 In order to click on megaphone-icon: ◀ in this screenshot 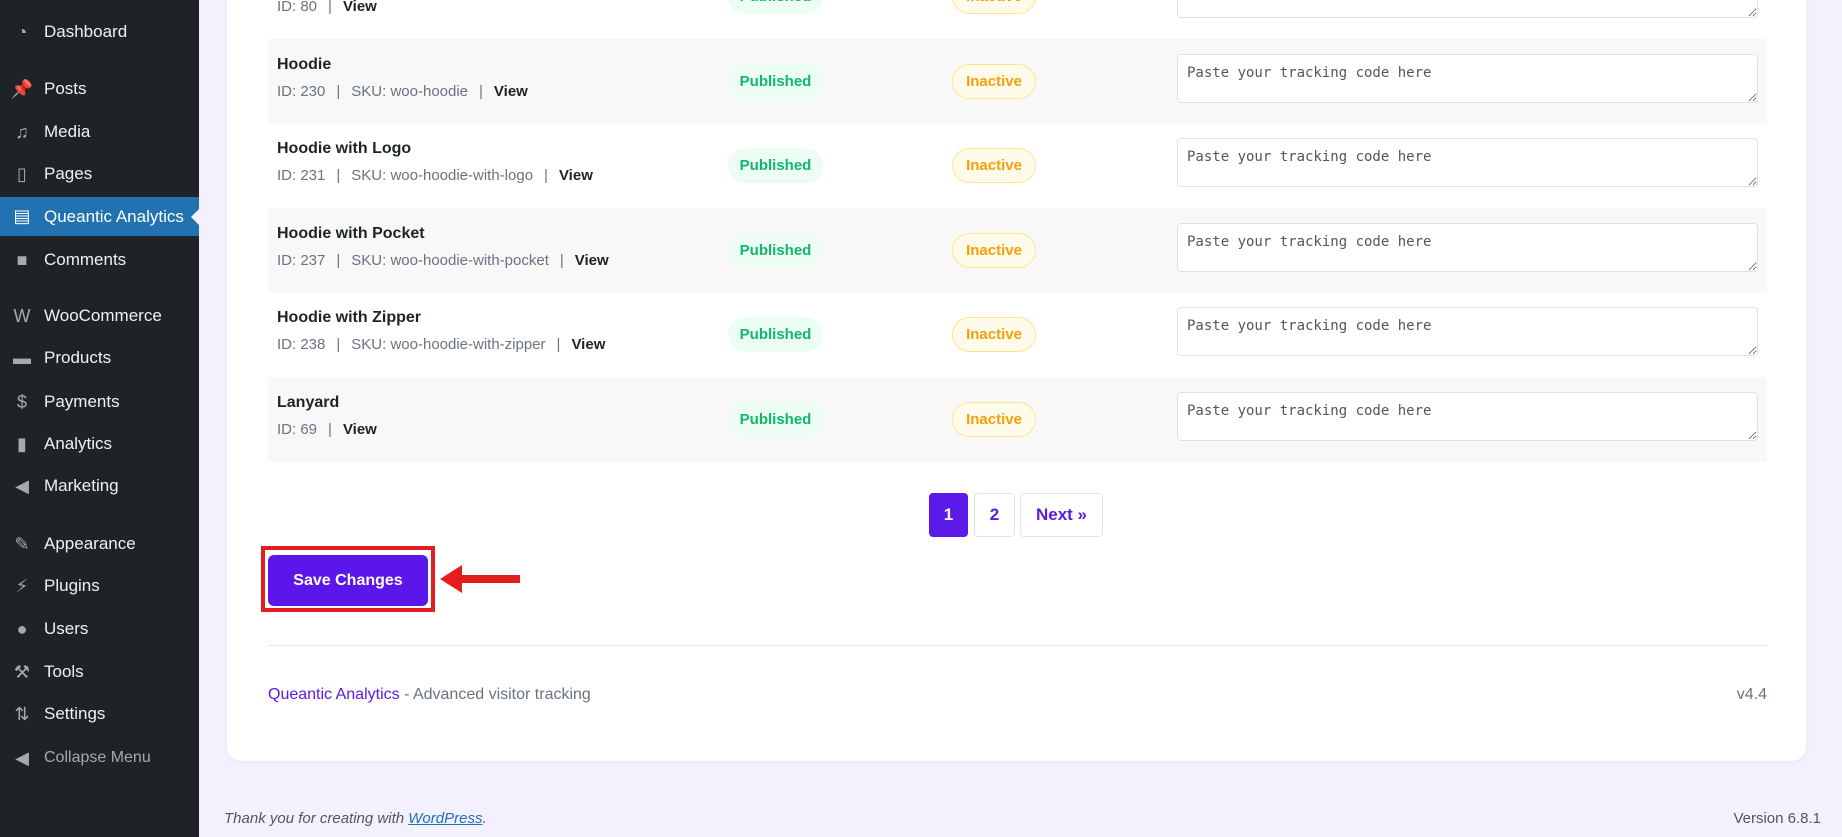, I will do `click(22, 485)`.